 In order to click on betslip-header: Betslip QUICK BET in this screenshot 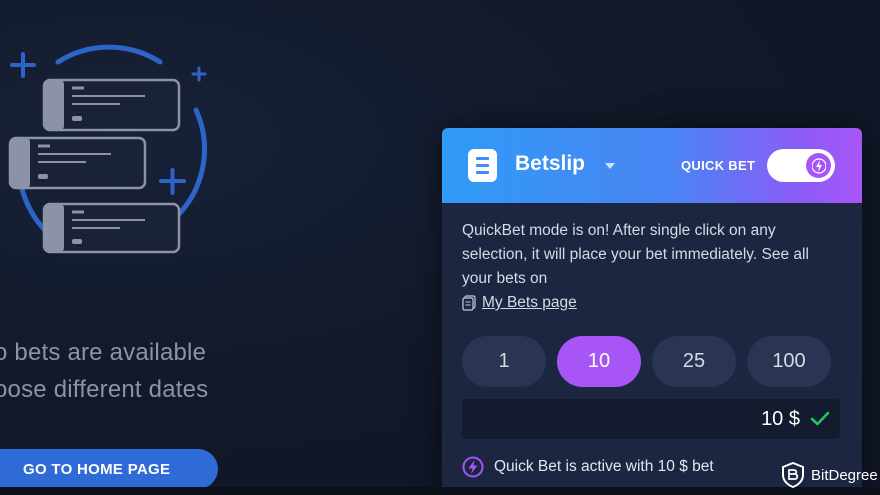, I will do `click(652, 165)`.